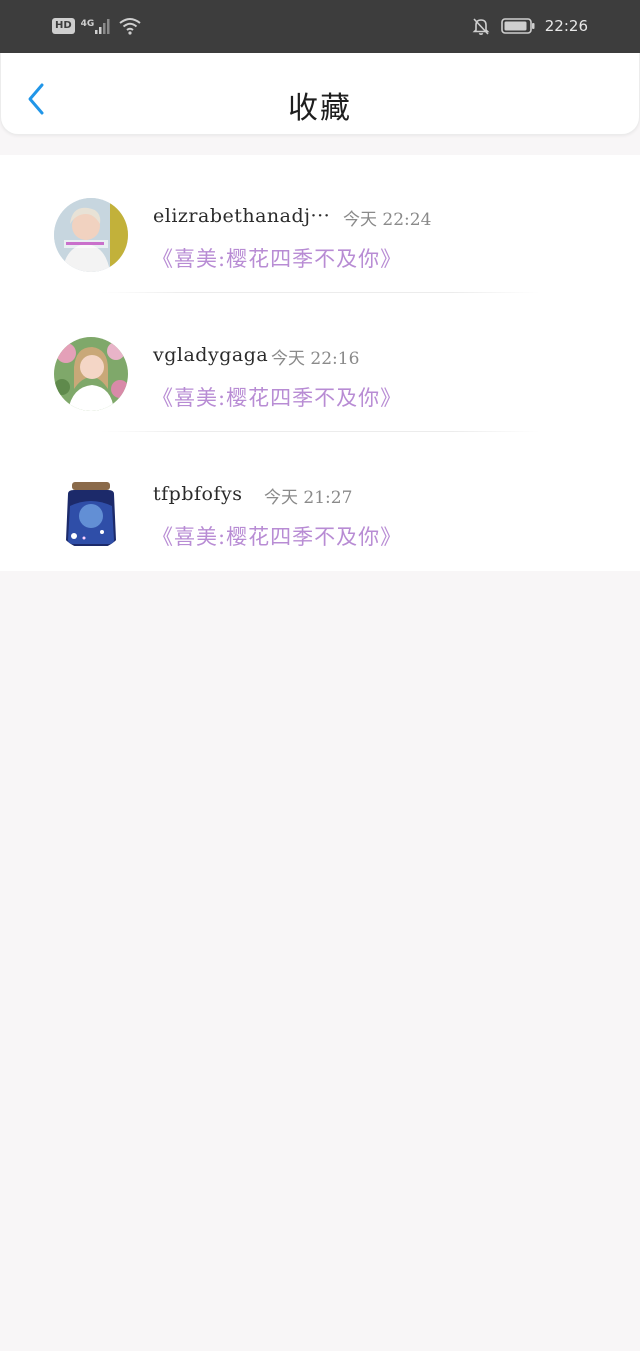  What do you see at coordinates (211, 355) in the screenshot?
I see `username: vgladygaga` at bounding box center [211, 355].